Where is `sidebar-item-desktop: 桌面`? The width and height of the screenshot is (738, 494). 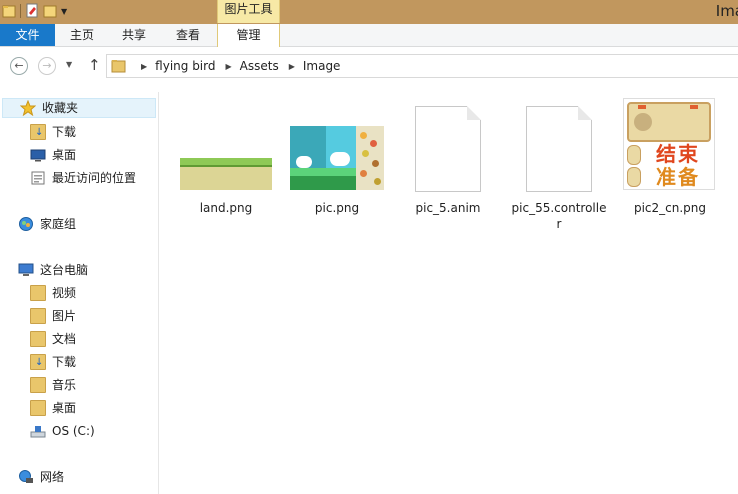
sidebar-item-desktop: 桌面 is located at coordinates (53, 155).